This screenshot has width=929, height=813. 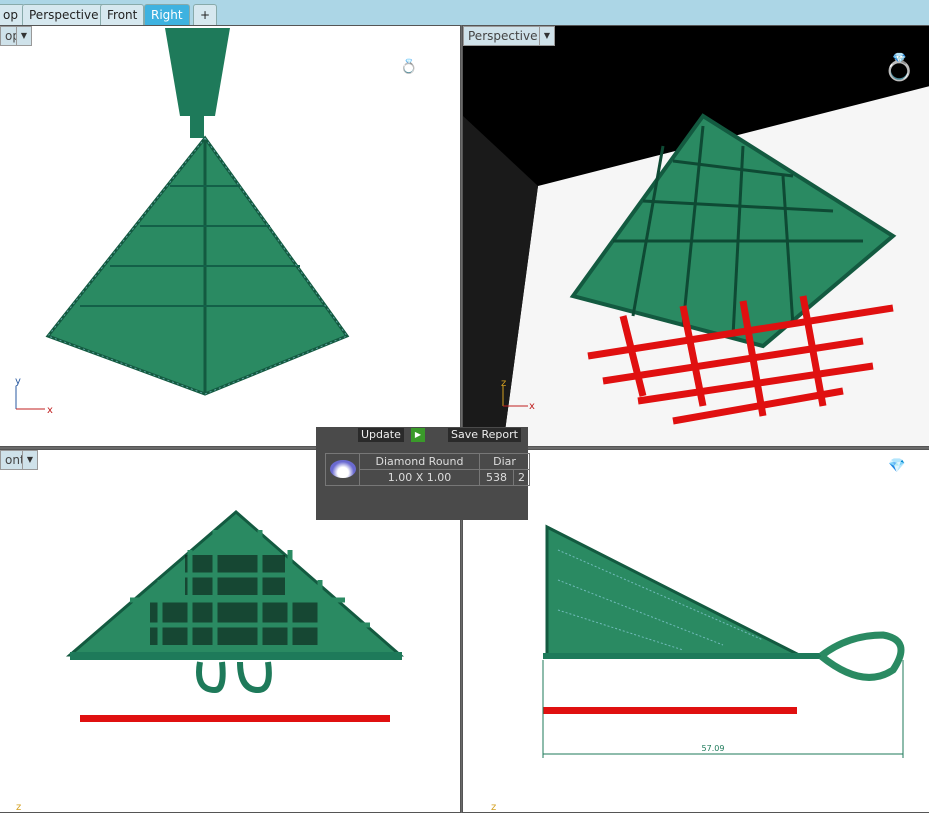 What do you see at coordinates (484, 435) in the screenshot?
I see `save-report-button: Save Report` at bounding box center [484, 435].